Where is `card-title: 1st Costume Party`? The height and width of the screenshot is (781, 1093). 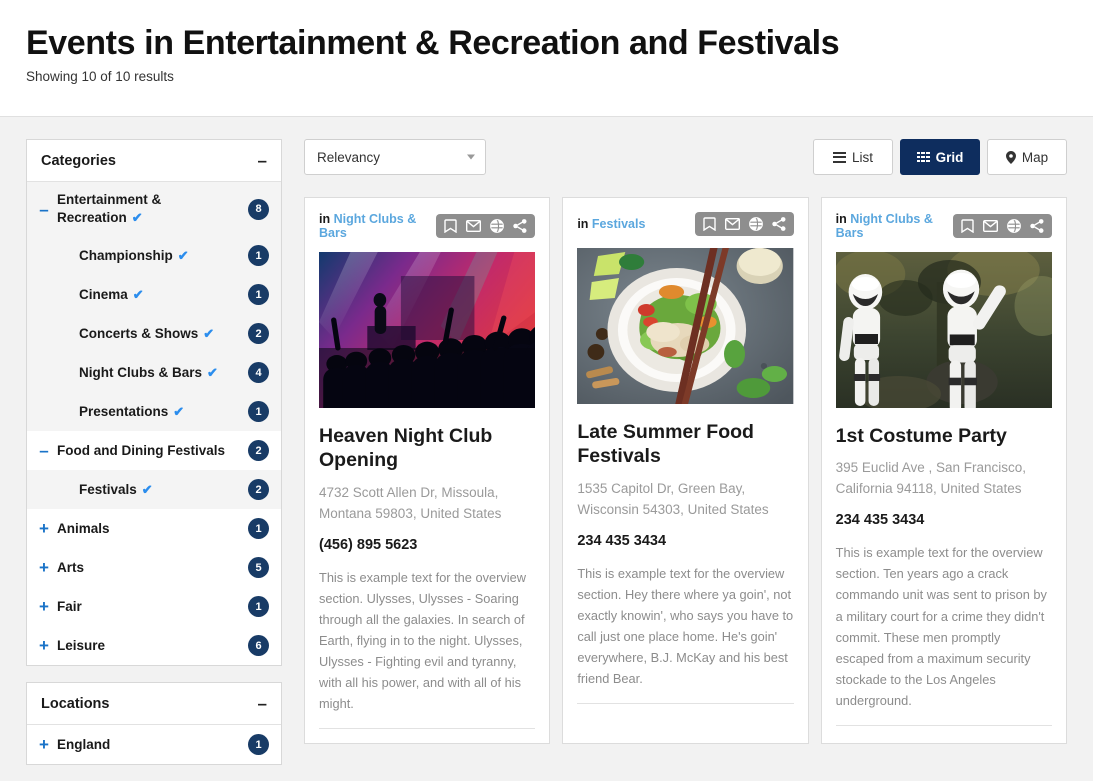 card-title: 1st Costume Party is located at coordinates (944, 436).